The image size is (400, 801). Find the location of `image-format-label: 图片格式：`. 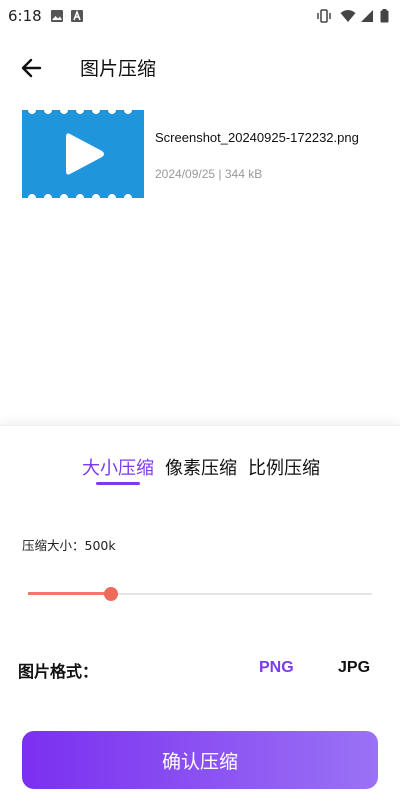

image-format-label: 图片格式： is located at coordinates (58, 671).